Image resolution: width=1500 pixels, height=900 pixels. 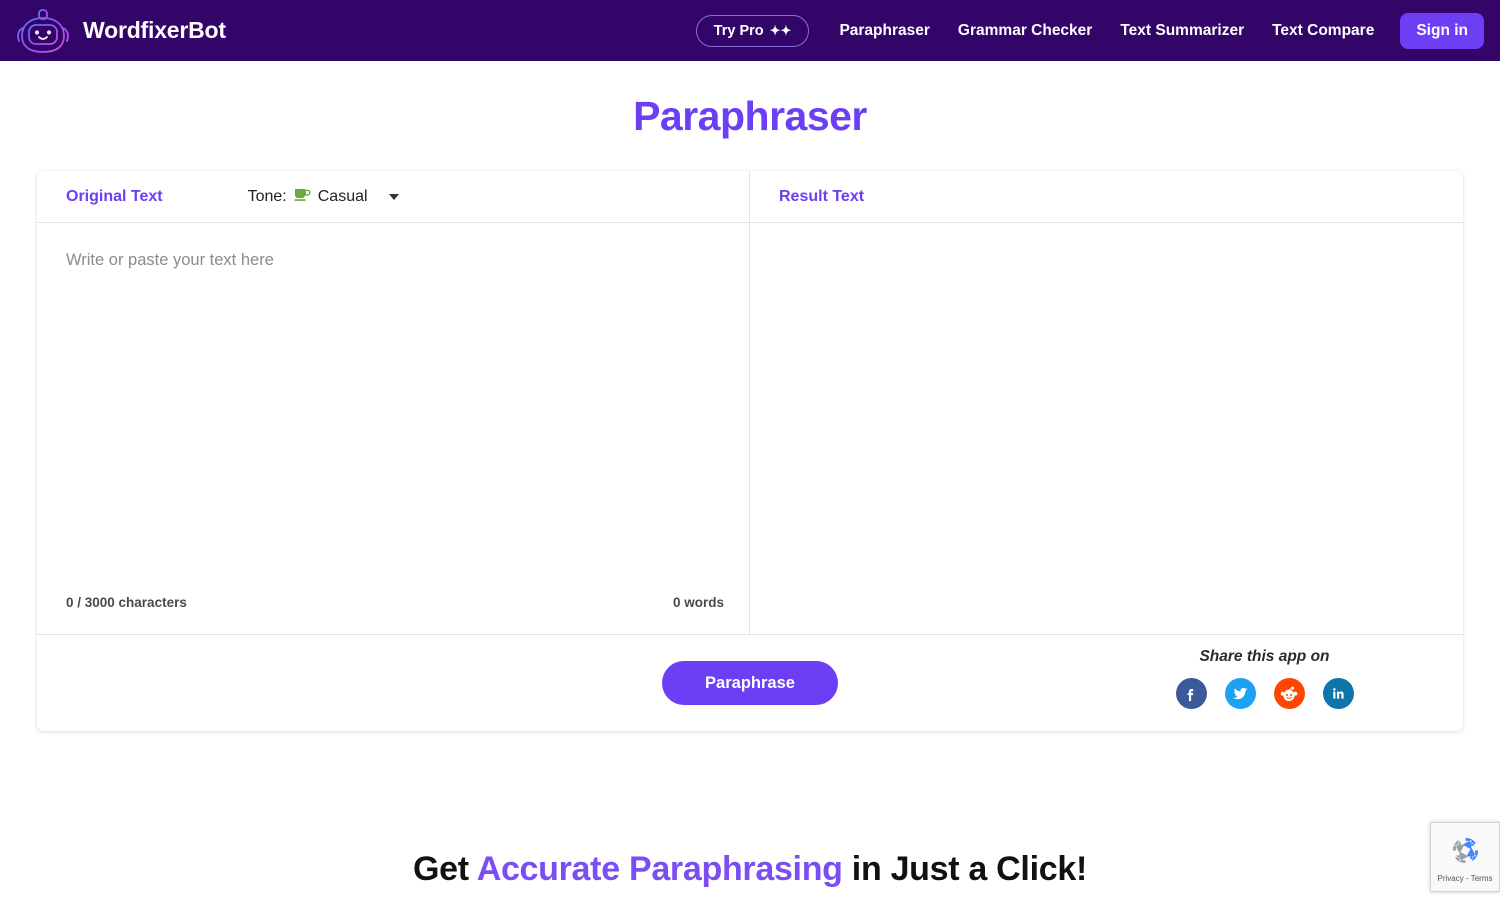 I want to click on linkedin-icon, so click(x=1338, y=693).